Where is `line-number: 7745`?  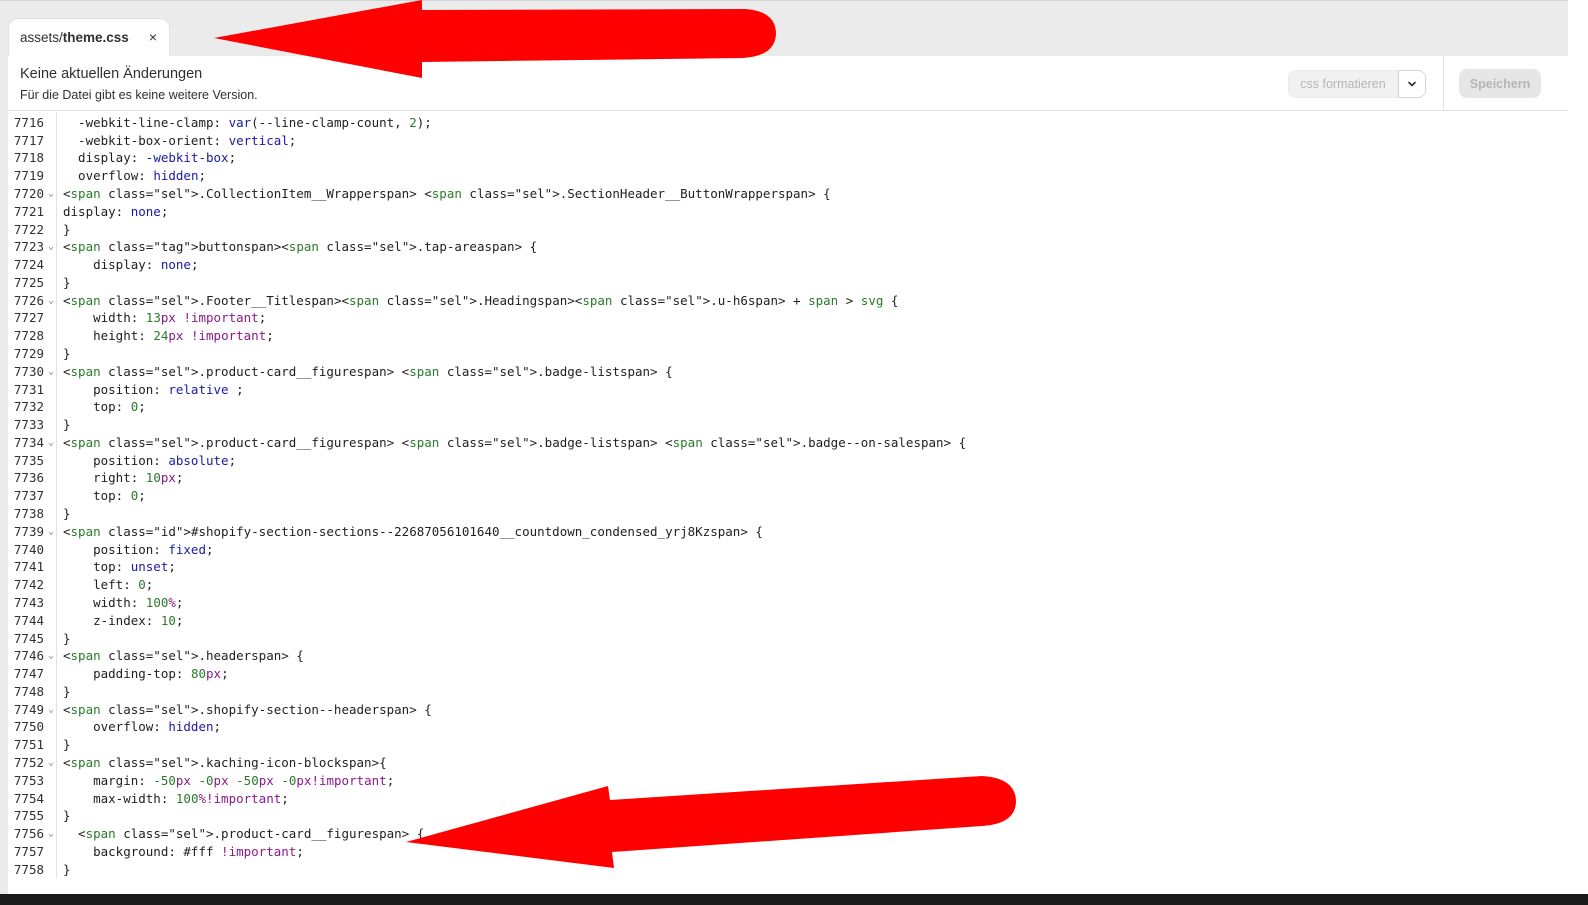
line-number: 7745 is located at coordinates (28, 638).